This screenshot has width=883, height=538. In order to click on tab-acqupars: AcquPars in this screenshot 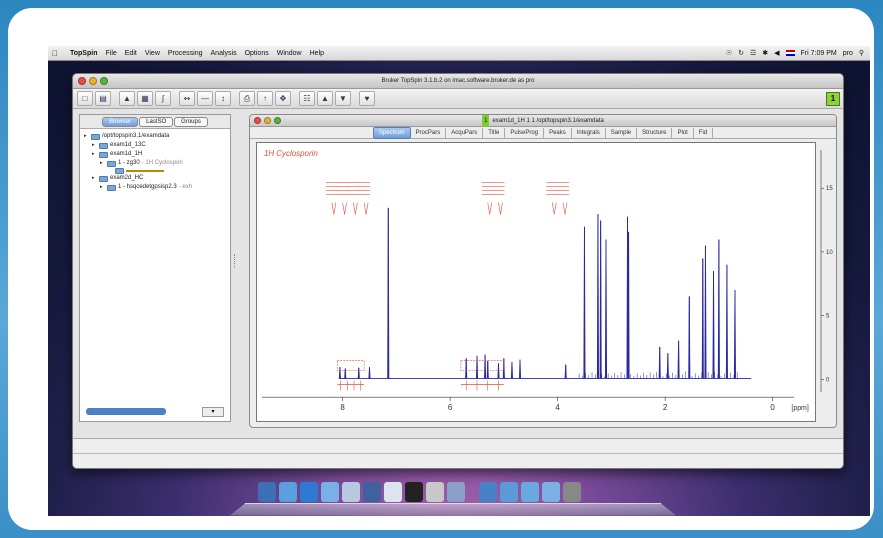, I will do `click(465, 132)`.